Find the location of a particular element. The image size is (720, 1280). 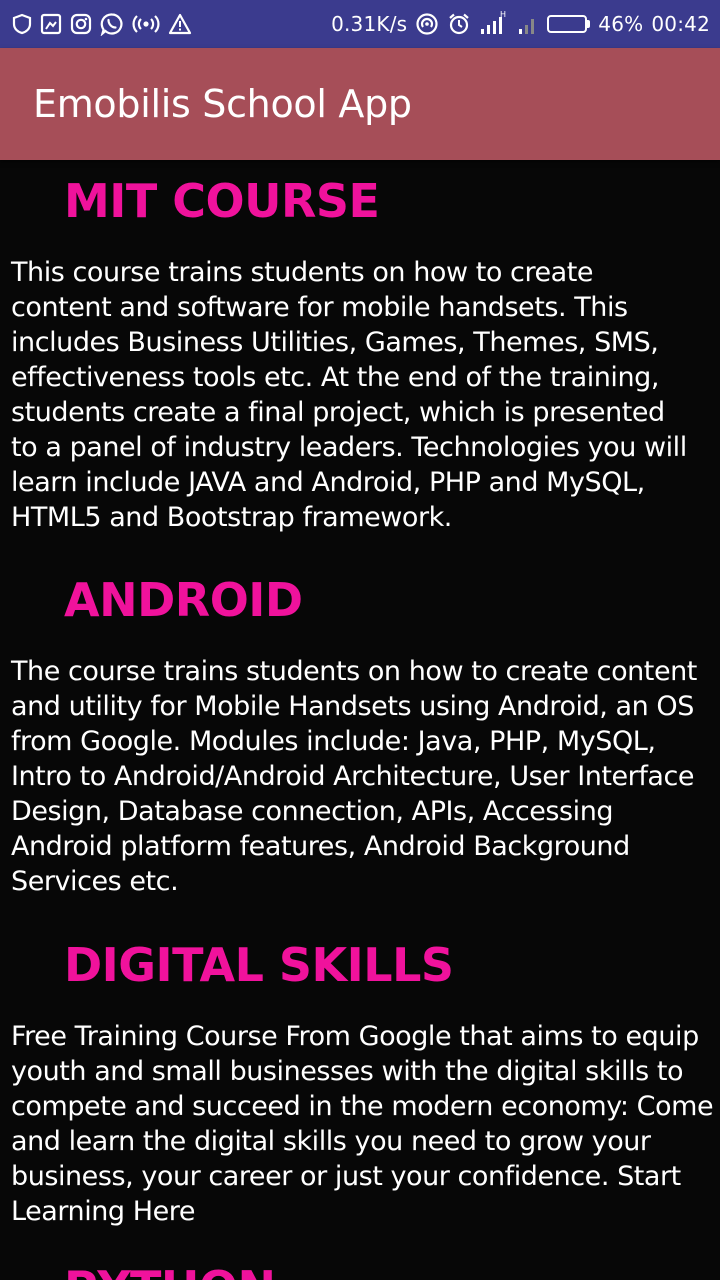

course-section-python: PYTHON is located at coordinates (360, 1272).